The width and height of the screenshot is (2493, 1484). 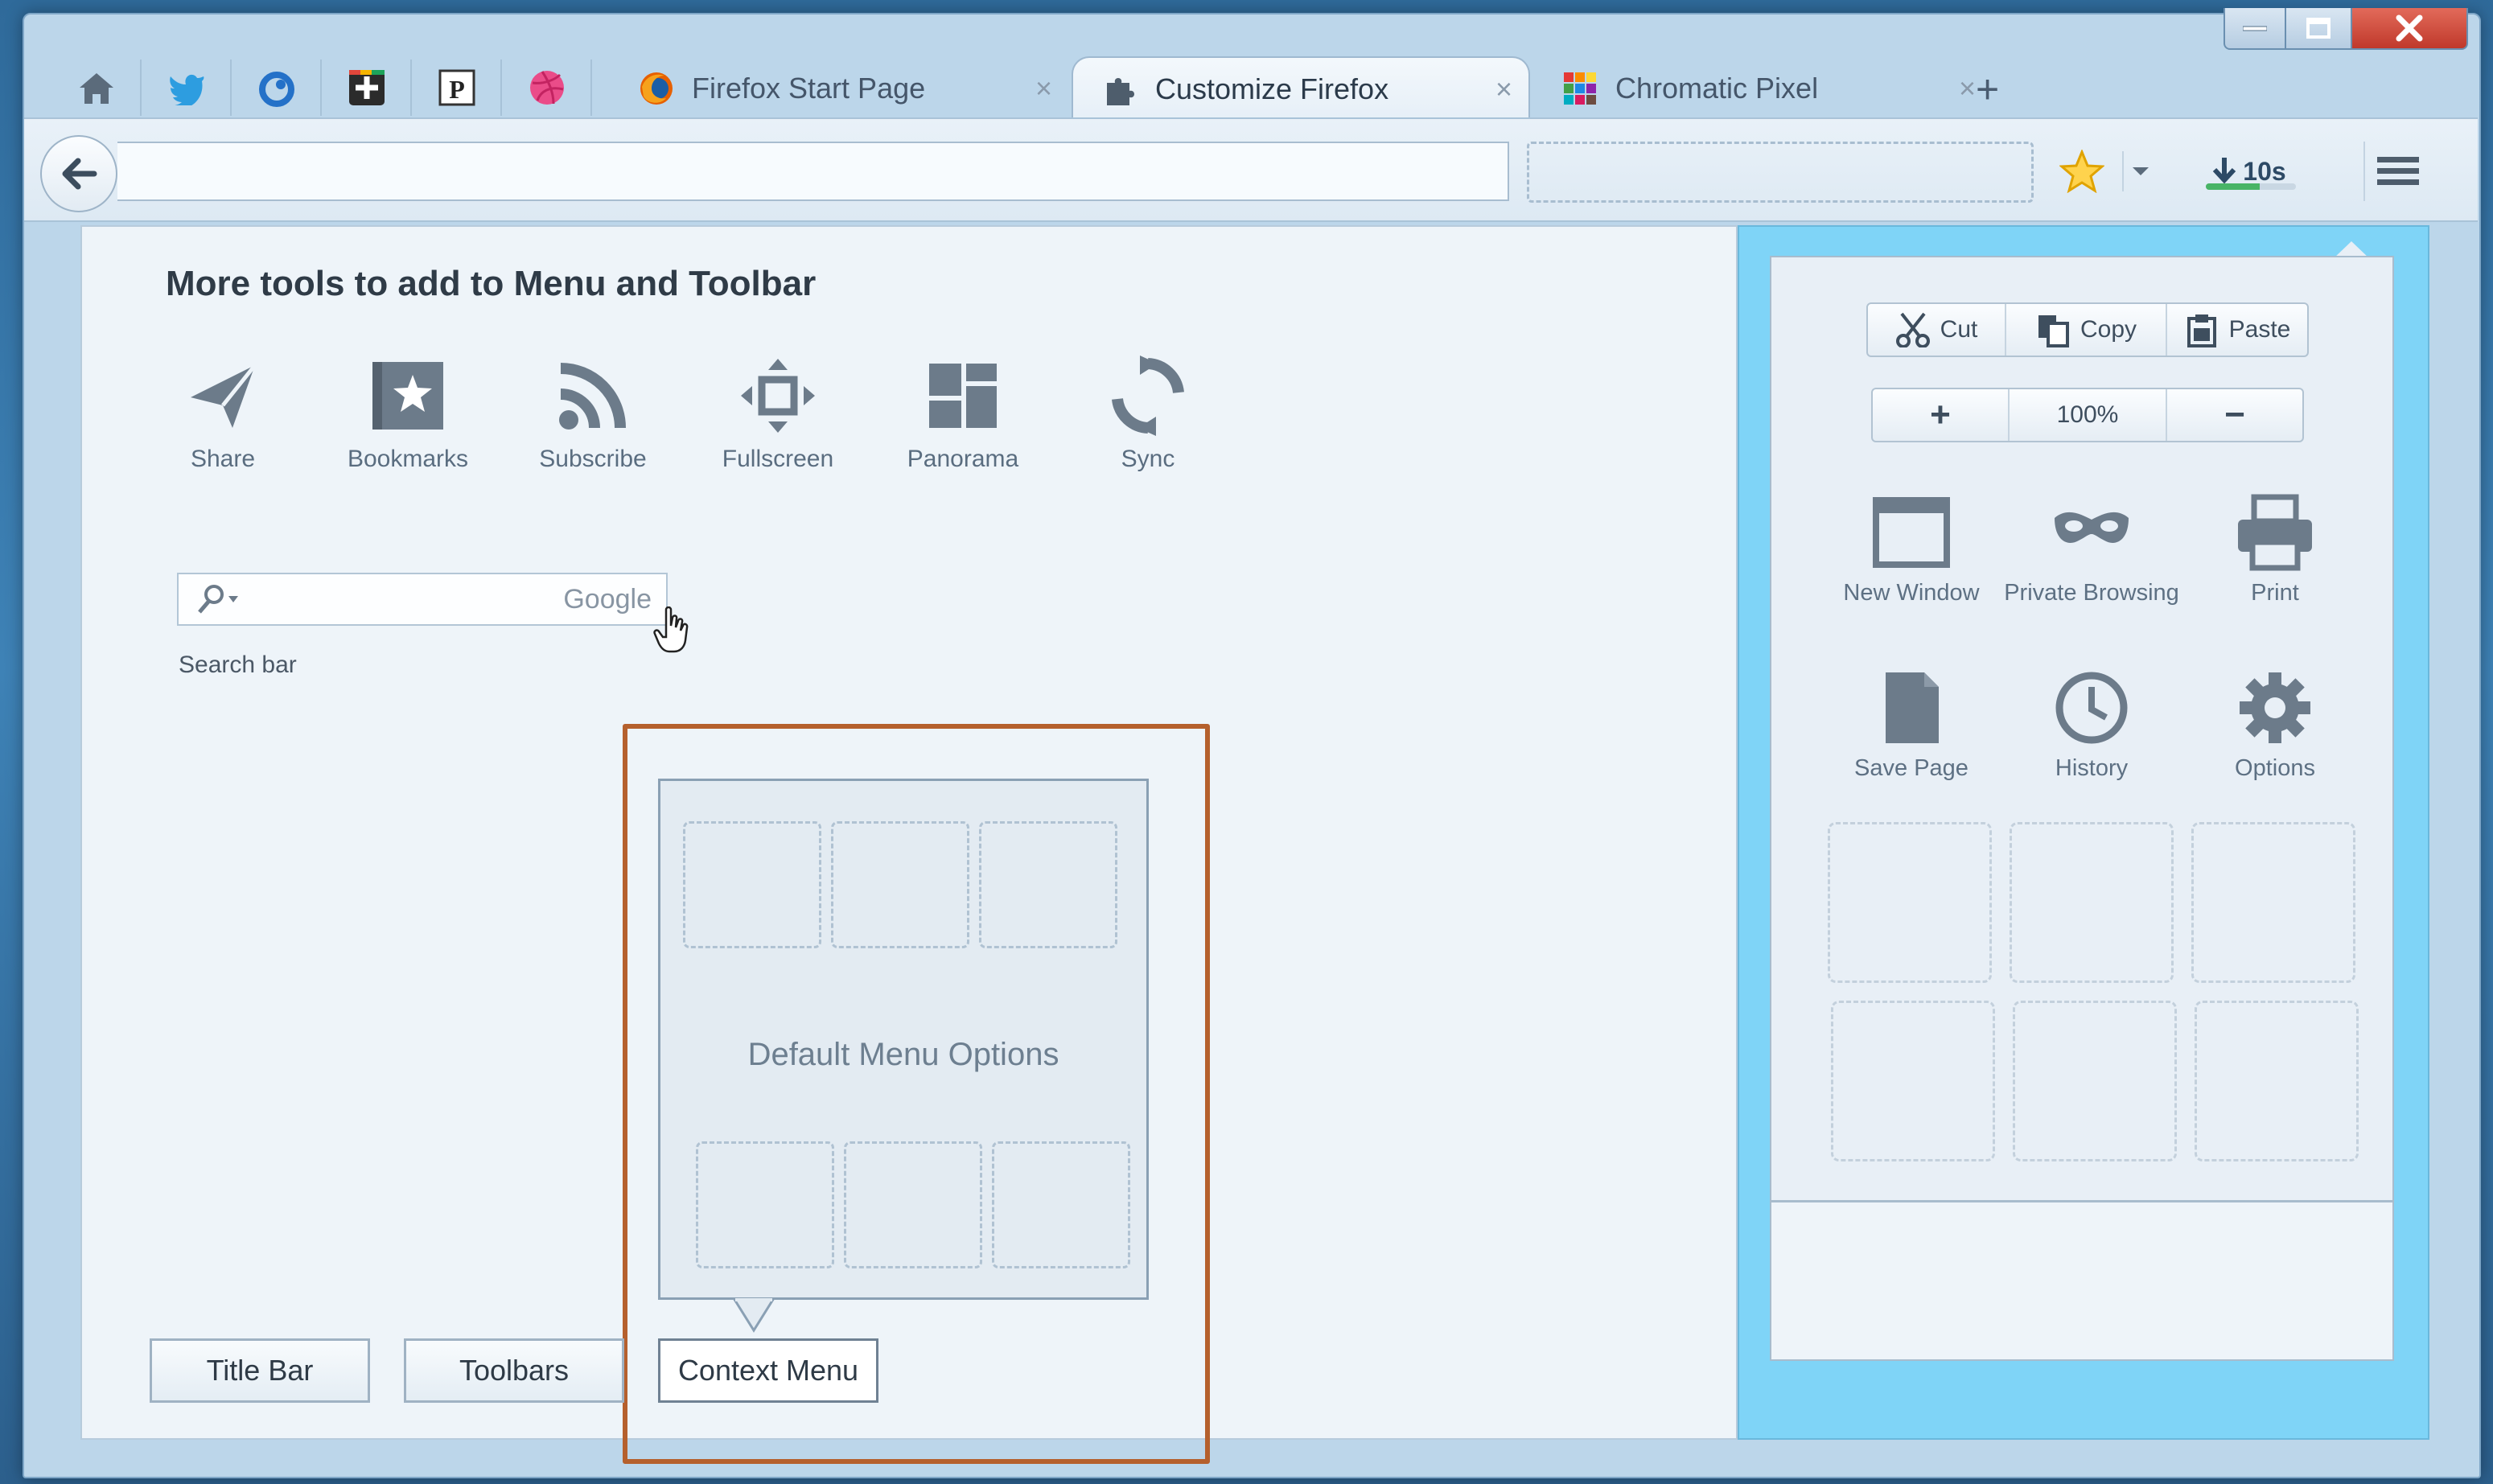 What do you see at coordinates (422, 599) in the screenshot?
I see `search-bar-widget: Google` at bounding box center [422, 599].